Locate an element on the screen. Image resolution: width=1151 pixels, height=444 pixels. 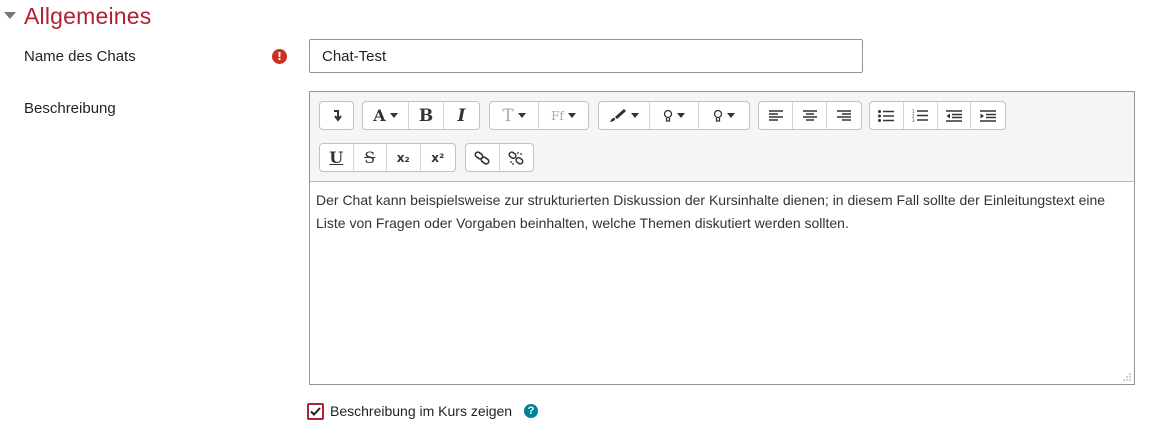
name-label: Name des Chats is located at coordinates (80, 56).